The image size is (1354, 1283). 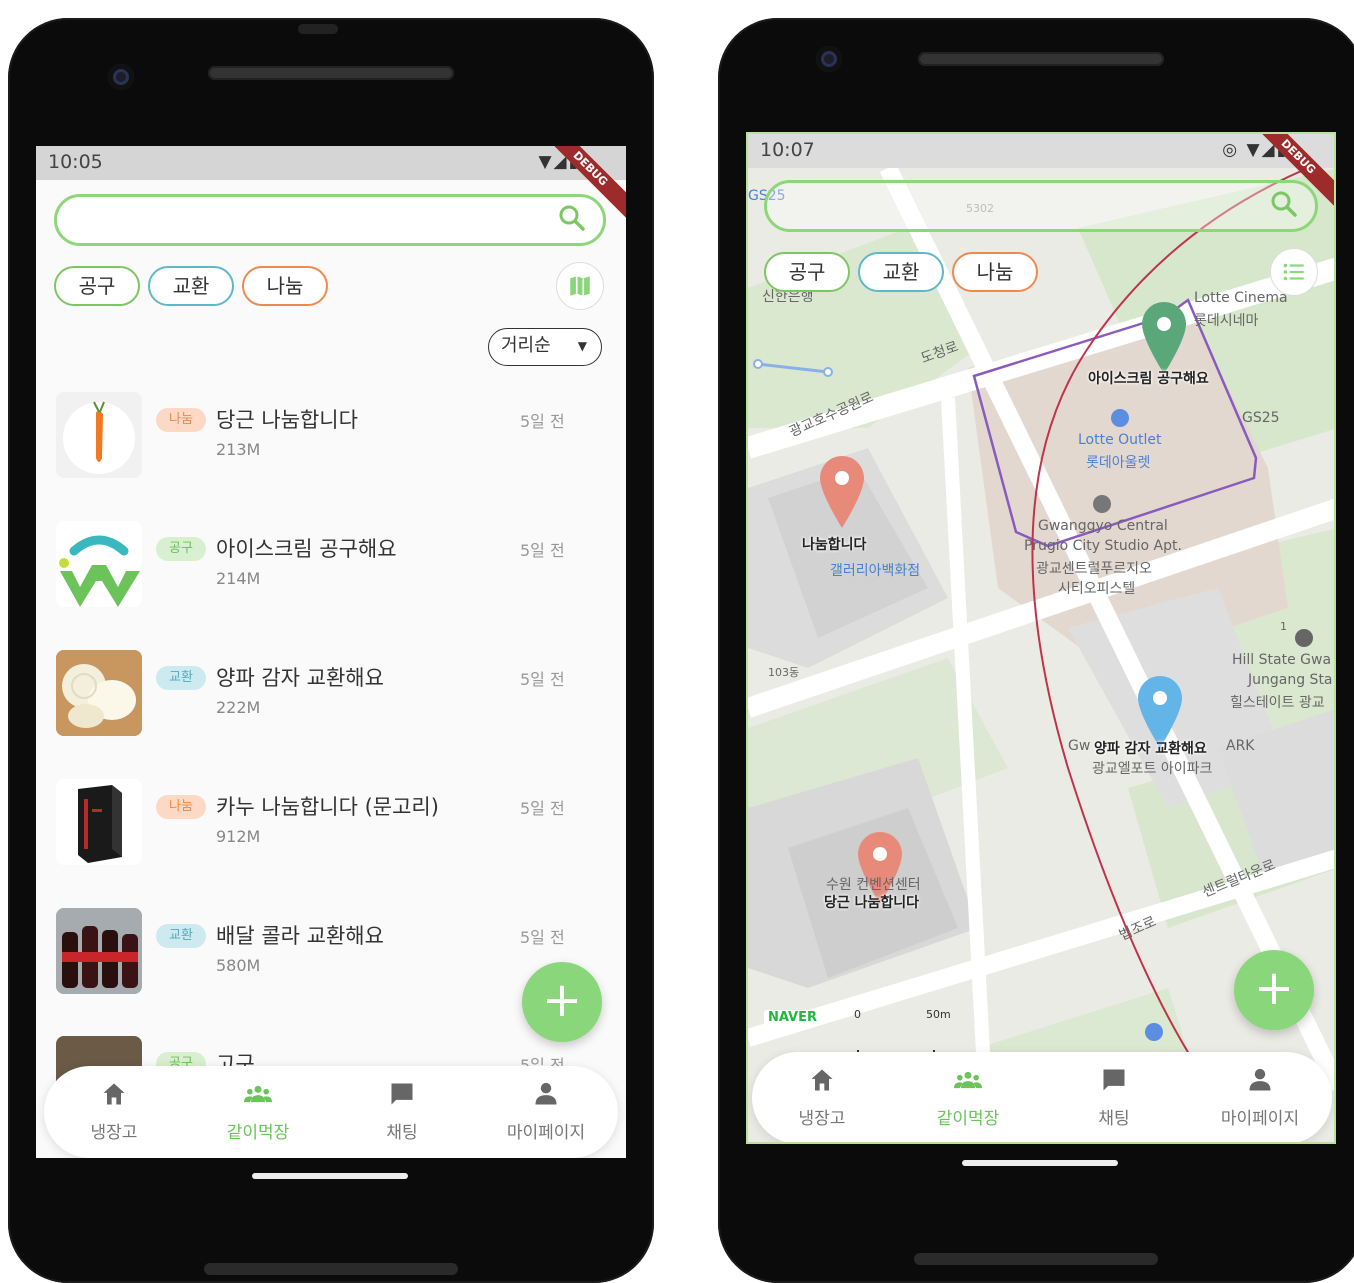 I want to click on person-icon, so click(x=546, y=1093).